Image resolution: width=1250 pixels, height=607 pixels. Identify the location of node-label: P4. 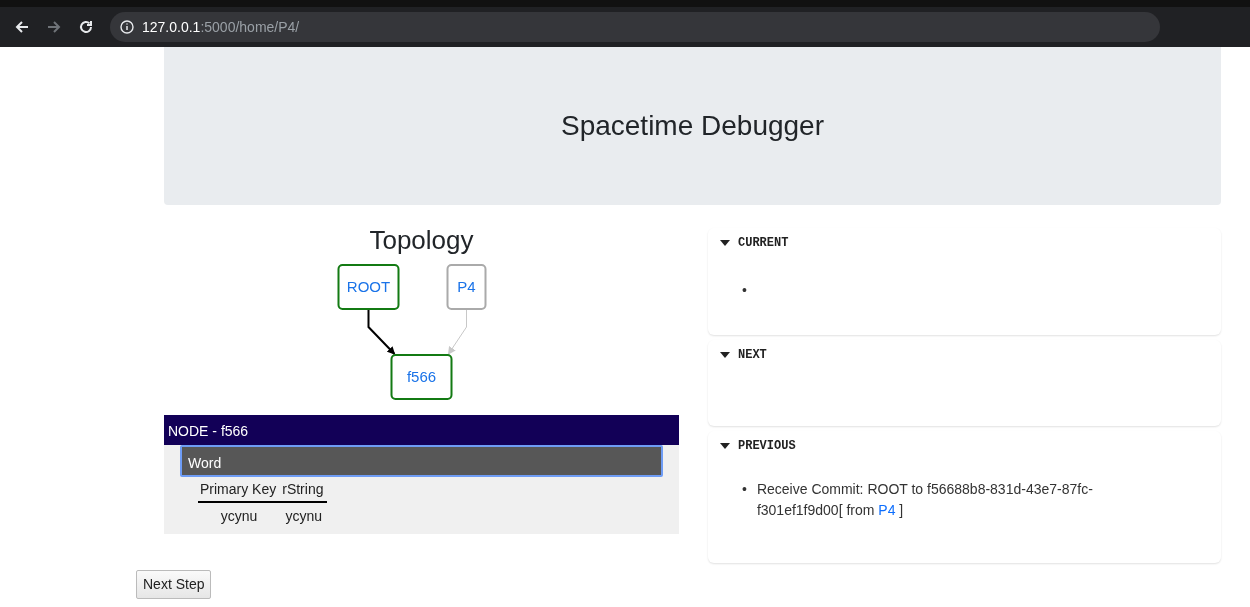
(466, 286).